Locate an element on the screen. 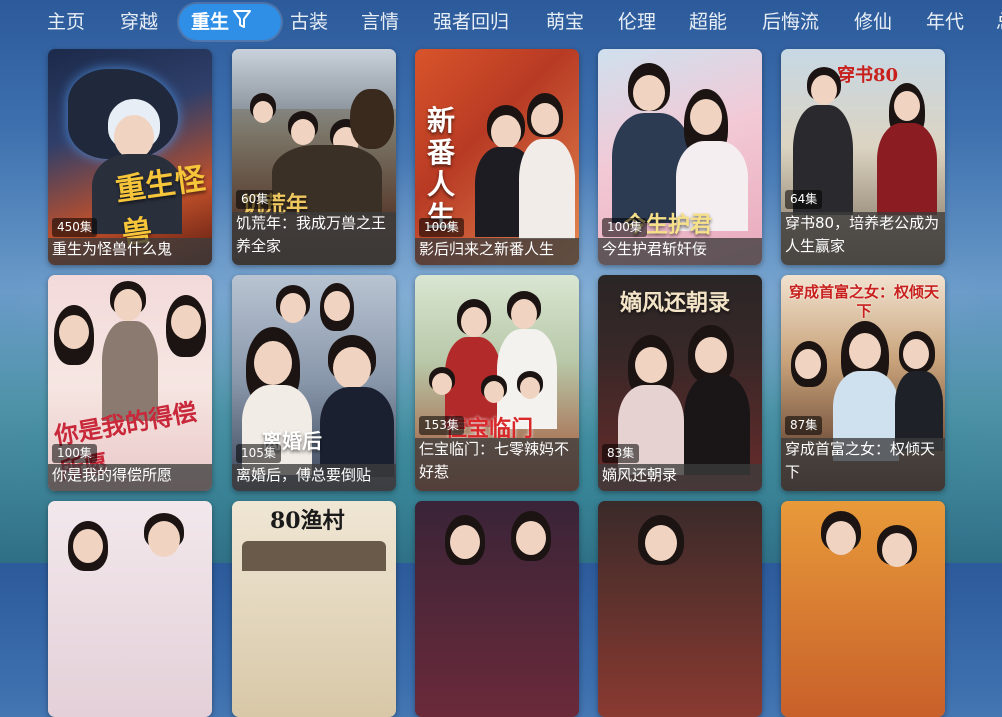  tab-rebirth-label: 重生 is located at coordinates (210, 22).